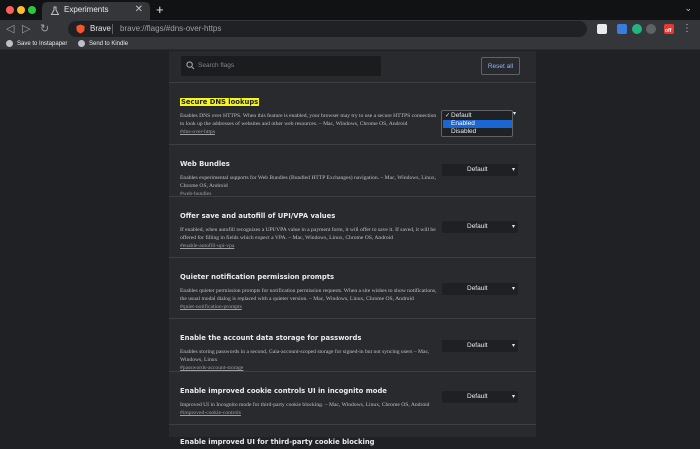 The image size is (700, 449). I want to click on address-bar: Brave brave://flags/#dns-over-https, so click(327, 29).